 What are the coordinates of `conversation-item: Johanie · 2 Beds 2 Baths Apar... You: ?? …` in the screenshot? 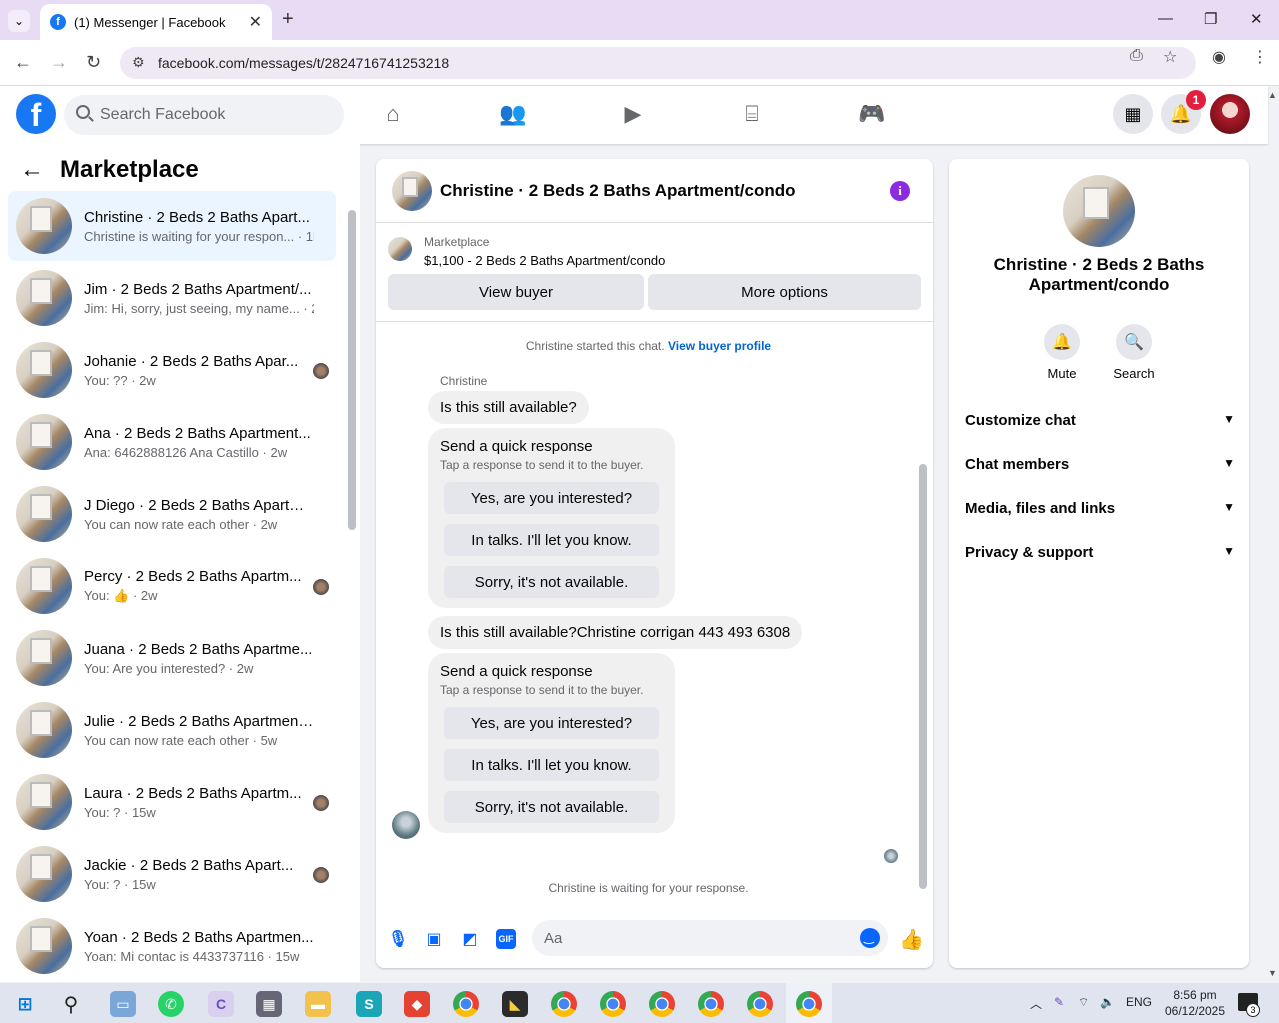 It's located at (172, 370).